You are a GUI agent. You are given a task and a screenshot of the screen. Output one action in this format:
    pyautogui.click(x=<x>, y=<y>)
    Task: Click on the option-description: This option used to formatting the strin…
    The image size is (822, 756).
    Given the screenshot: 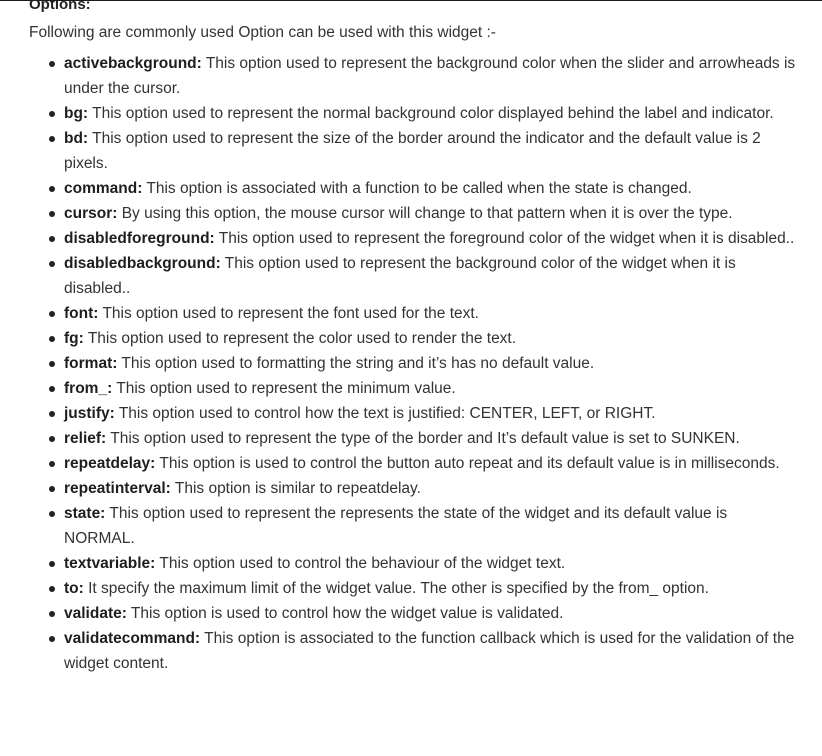 What is the action you would take?
    pyautogui.click(x=356, y=363)
    